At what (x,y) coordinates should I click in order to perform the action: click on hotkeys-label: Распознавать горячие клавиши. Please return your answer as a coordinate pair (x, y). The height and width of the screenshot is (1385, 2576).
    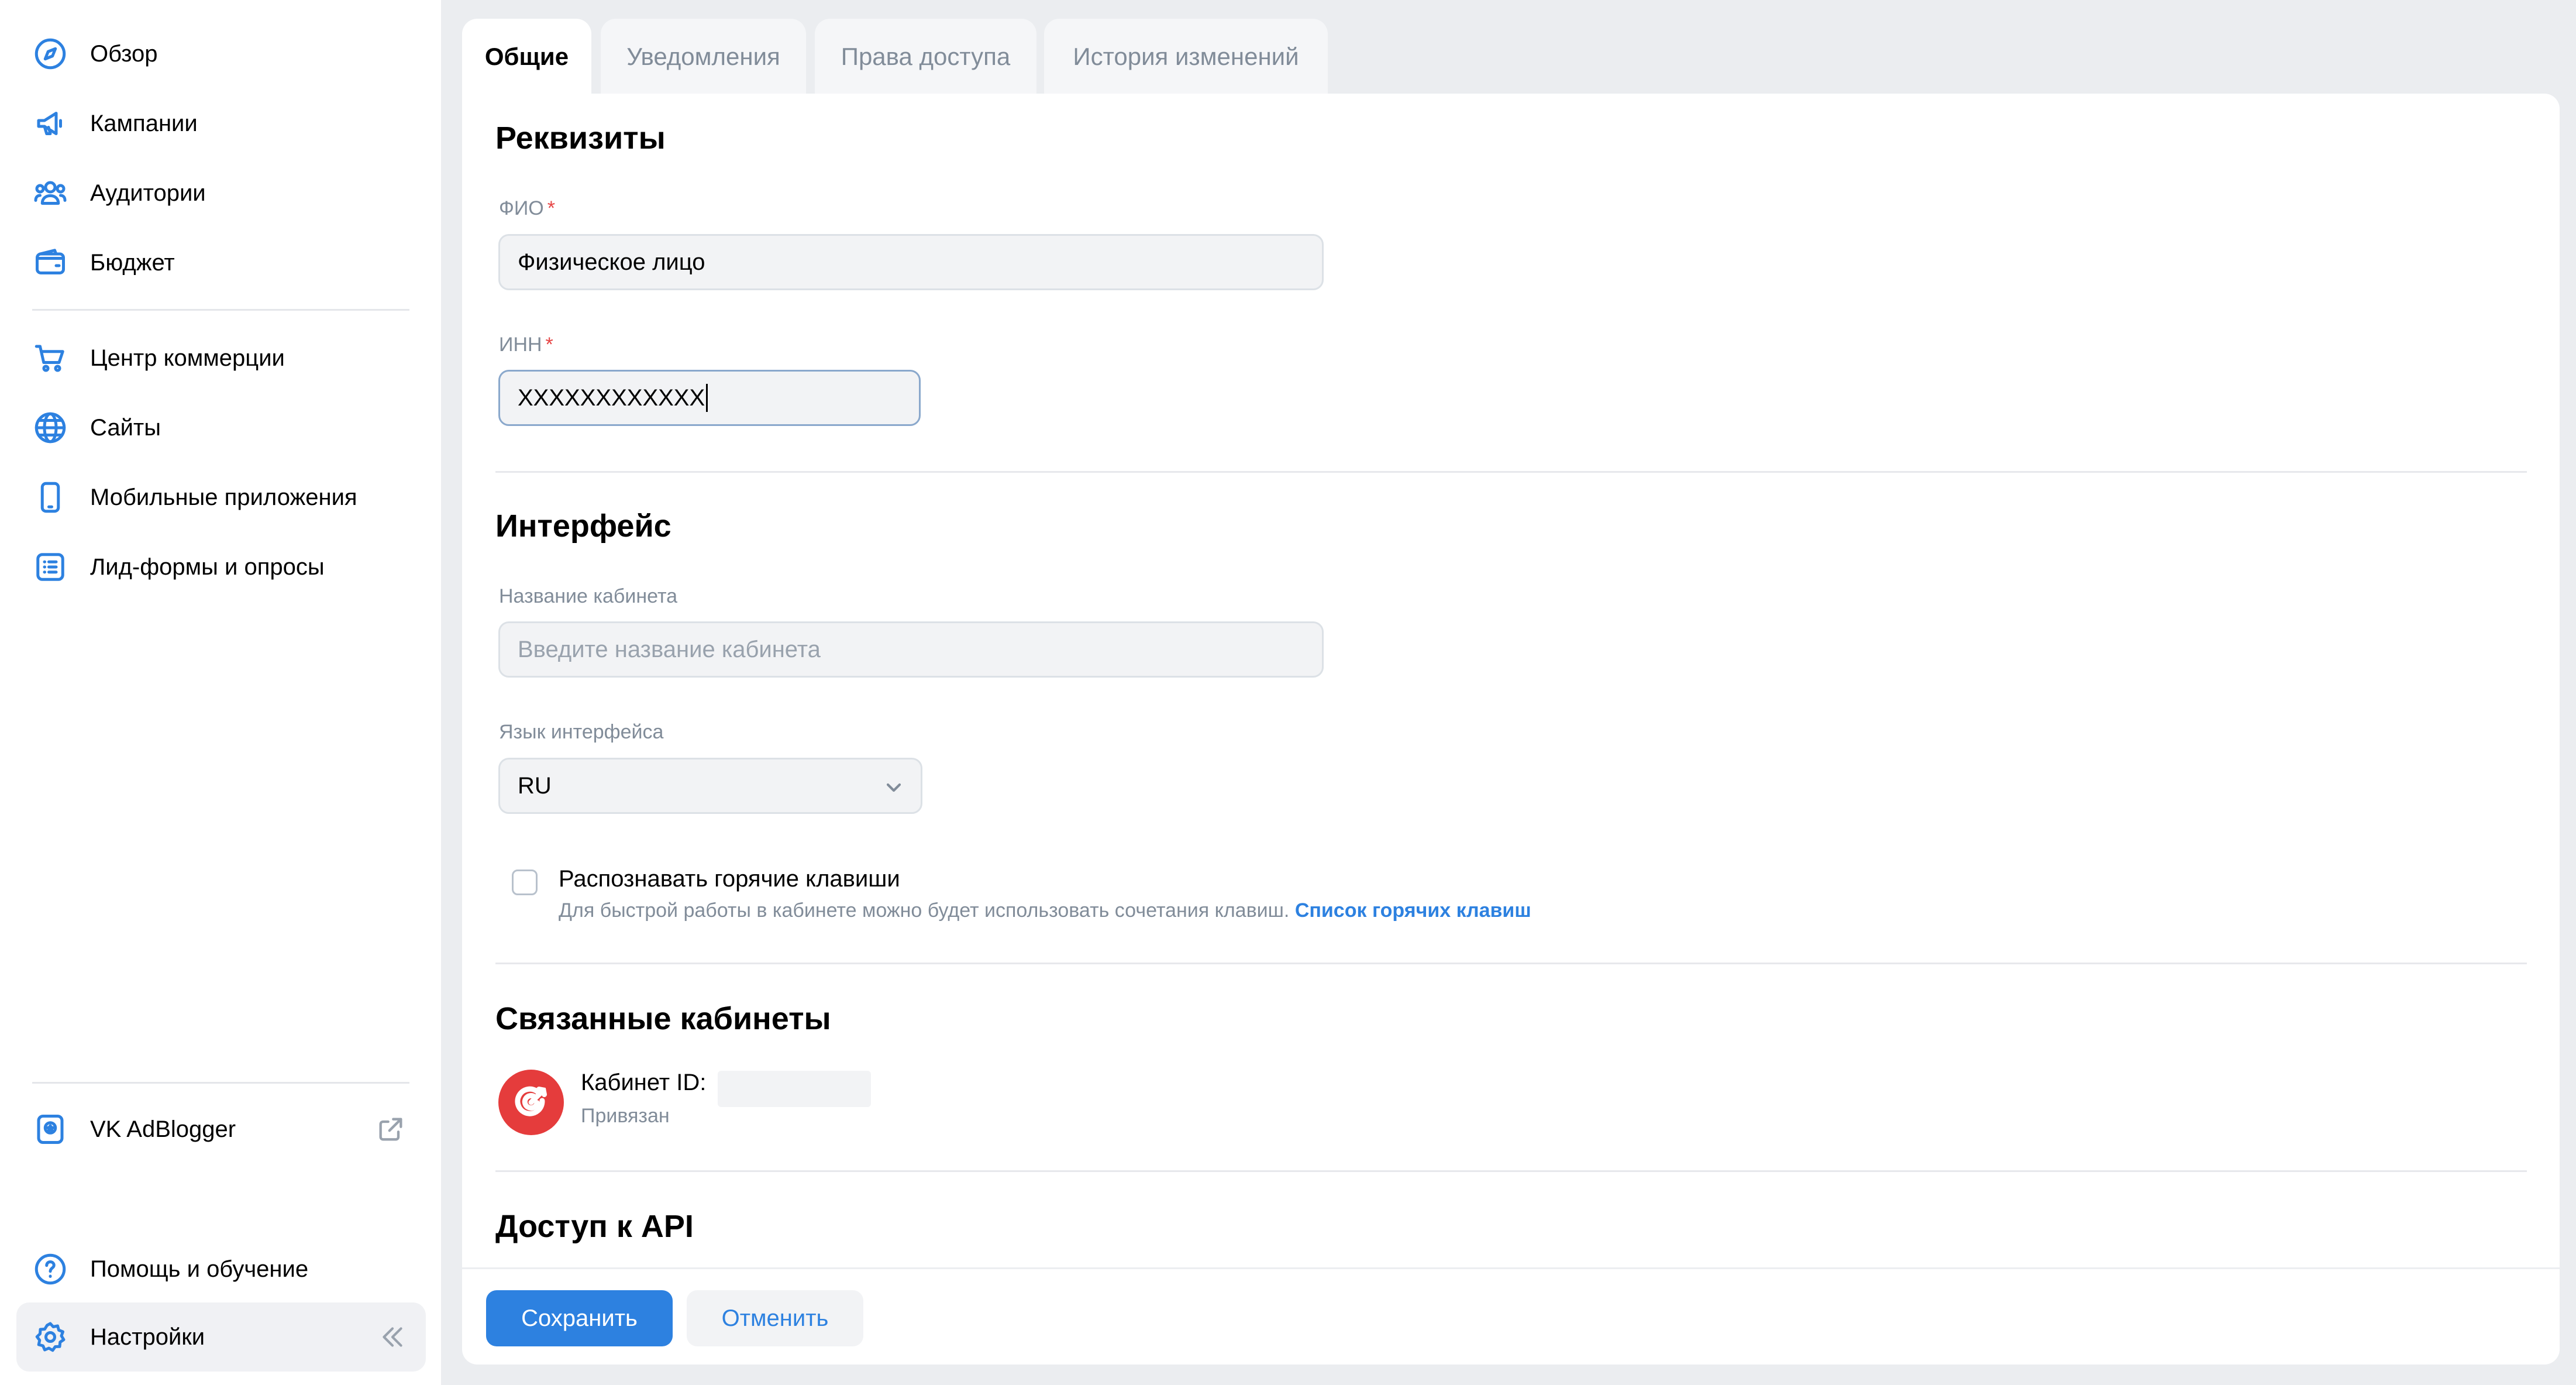
    Looking at the image, I should click on (729, 879).